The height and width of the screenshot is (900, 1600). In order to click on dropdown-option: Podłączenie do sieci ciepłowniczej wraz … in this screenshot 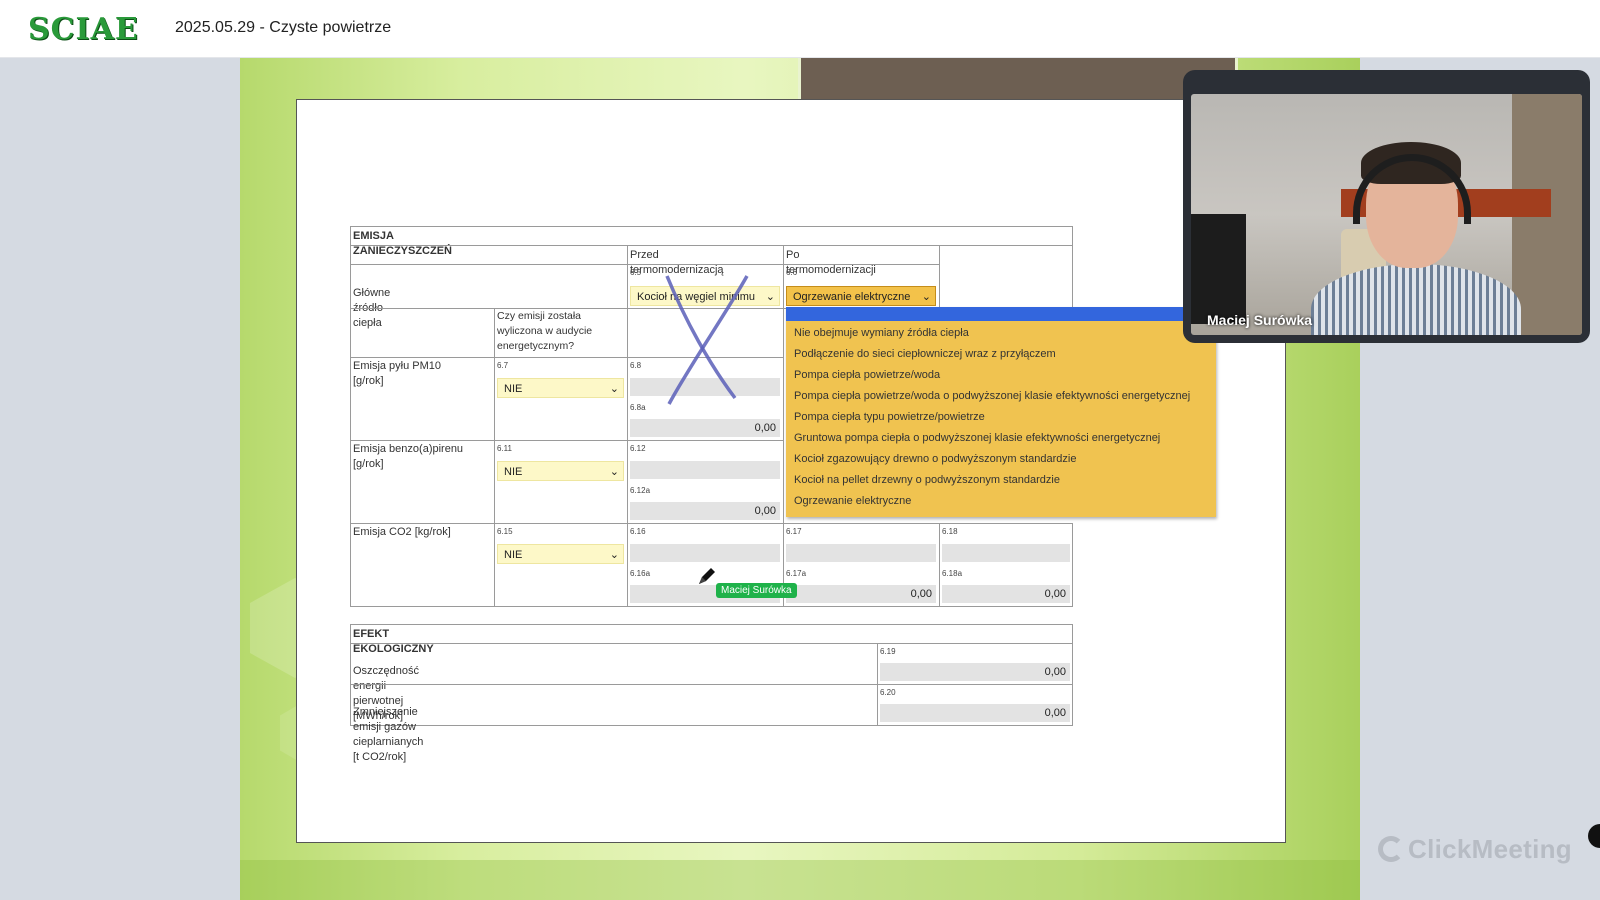, I will do `click(925, 354)`.